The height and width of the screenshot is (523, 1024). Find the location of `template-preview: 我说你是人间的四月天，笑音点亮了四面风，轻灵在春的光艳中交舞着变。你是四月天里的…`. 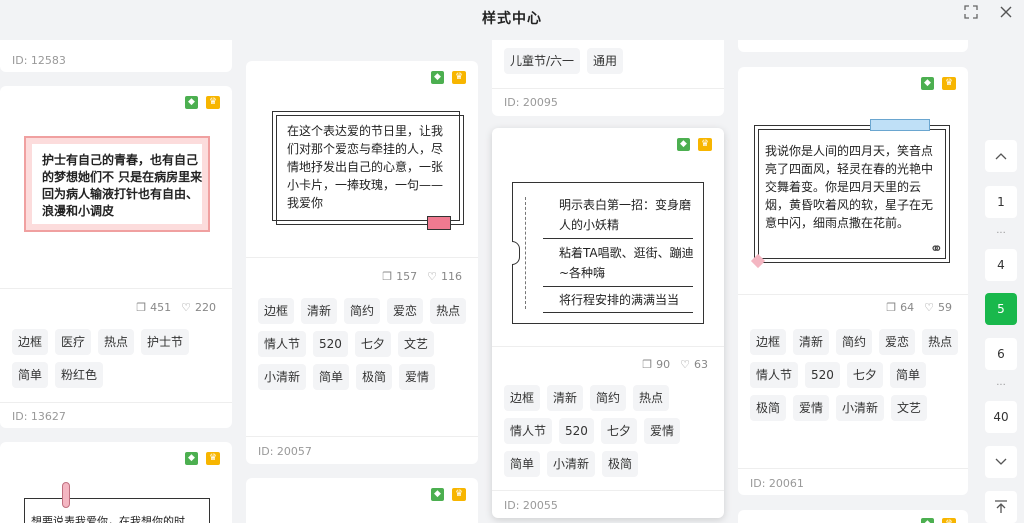

template-preview: 我说你是人间的四月天，笑音点亮了四面风，轻灵在春的光艳中交舞着变。你是四月天里的… is located at coordinates (850, 197).